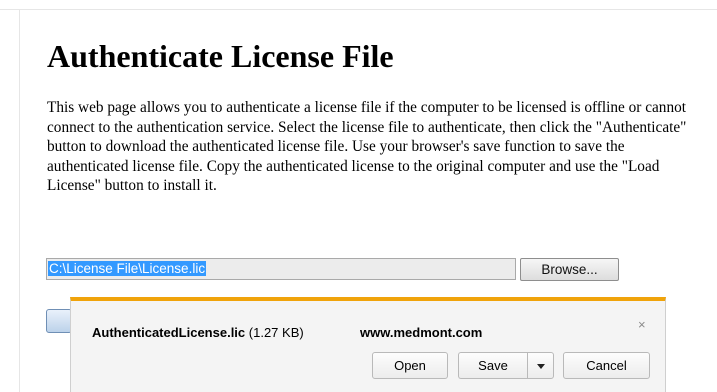 This screenshot has width=717, height=392. What do you see at coordinates (19, 201) in the screenshot?
I see `page-left-border` at bounding box center [19, 201].